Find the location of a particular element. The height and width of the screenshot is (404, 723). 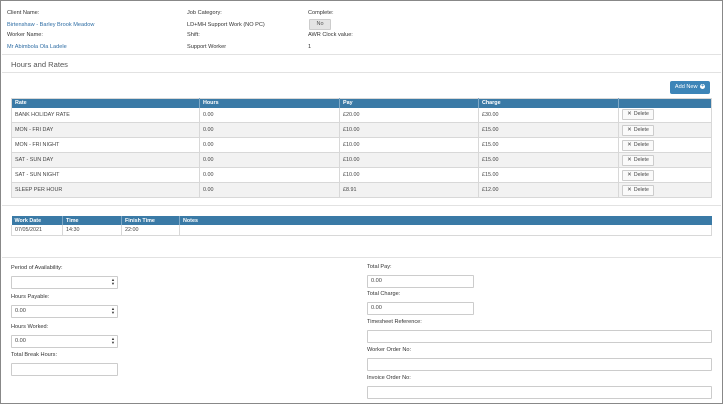

shift-info: Shift: Support Worker is located at coordinates (206, 41).